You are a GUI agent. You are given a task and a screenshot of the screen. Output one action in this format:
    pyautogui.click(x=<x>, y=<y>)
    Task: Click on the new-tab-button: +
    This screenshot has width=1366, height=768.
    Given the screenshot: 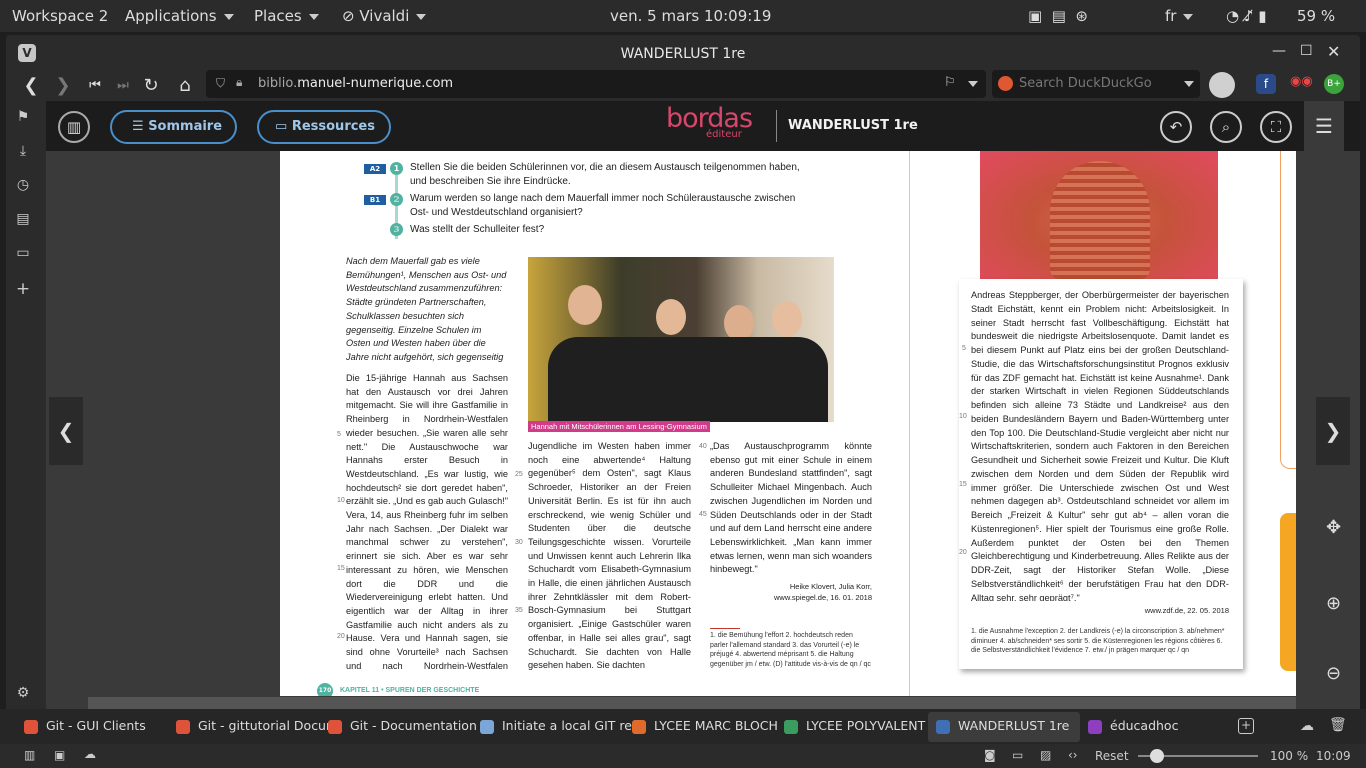 What is the action you would take?
    pyautogui.click(x=1246, y=726)
    